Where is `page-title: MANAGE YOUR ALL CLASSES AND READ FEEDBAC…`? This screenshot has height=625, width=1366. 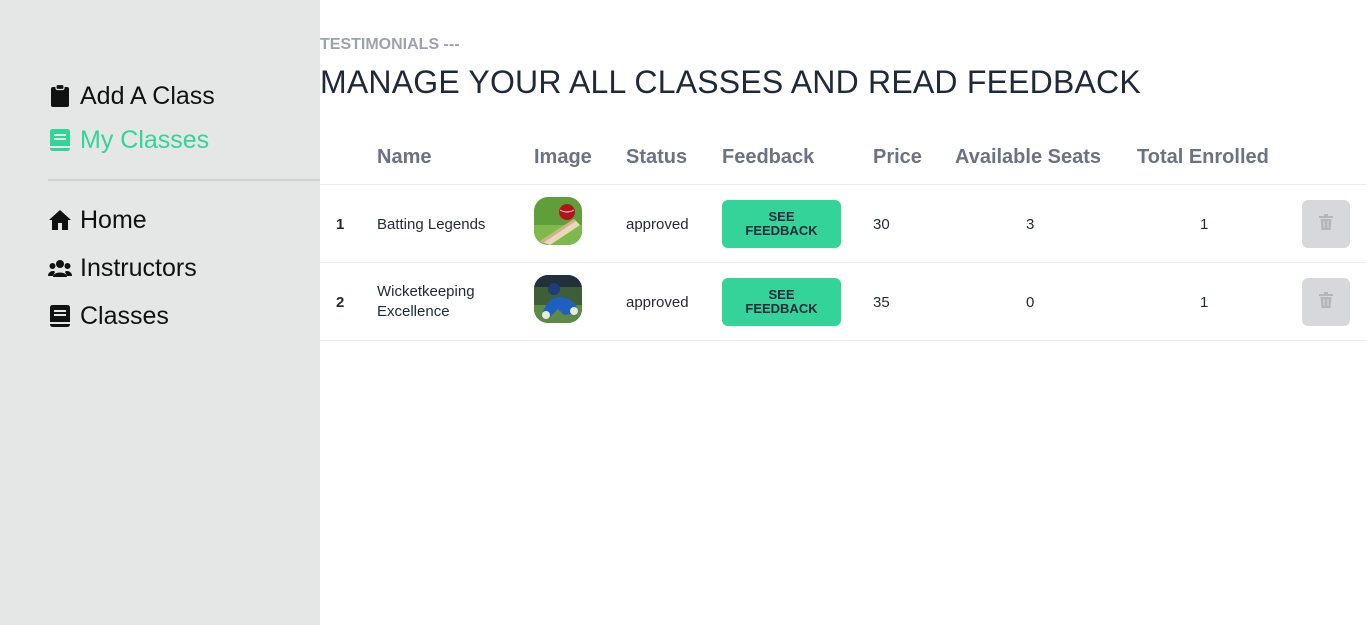
page-title: MANAGE YOUR ALL CLASSES AND READ FEEDBAC… is located at coordinates (730, 82).